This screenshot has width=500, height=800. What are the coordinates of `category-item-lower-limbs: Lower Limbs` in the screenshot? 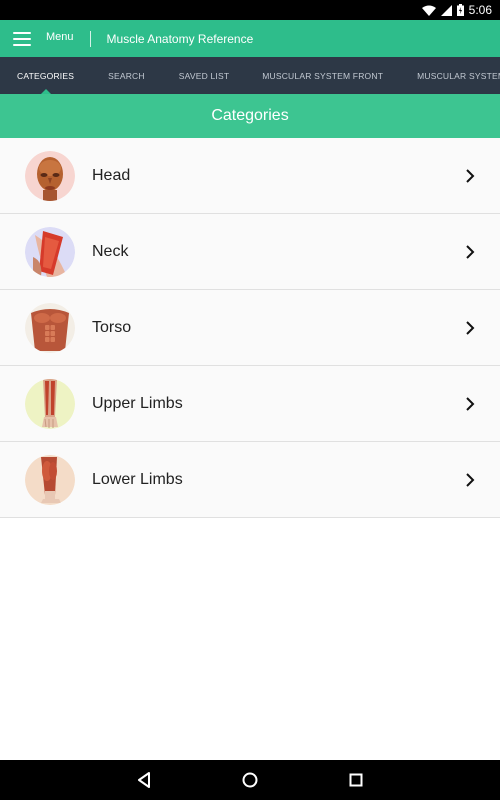 It's located at (250, 480).